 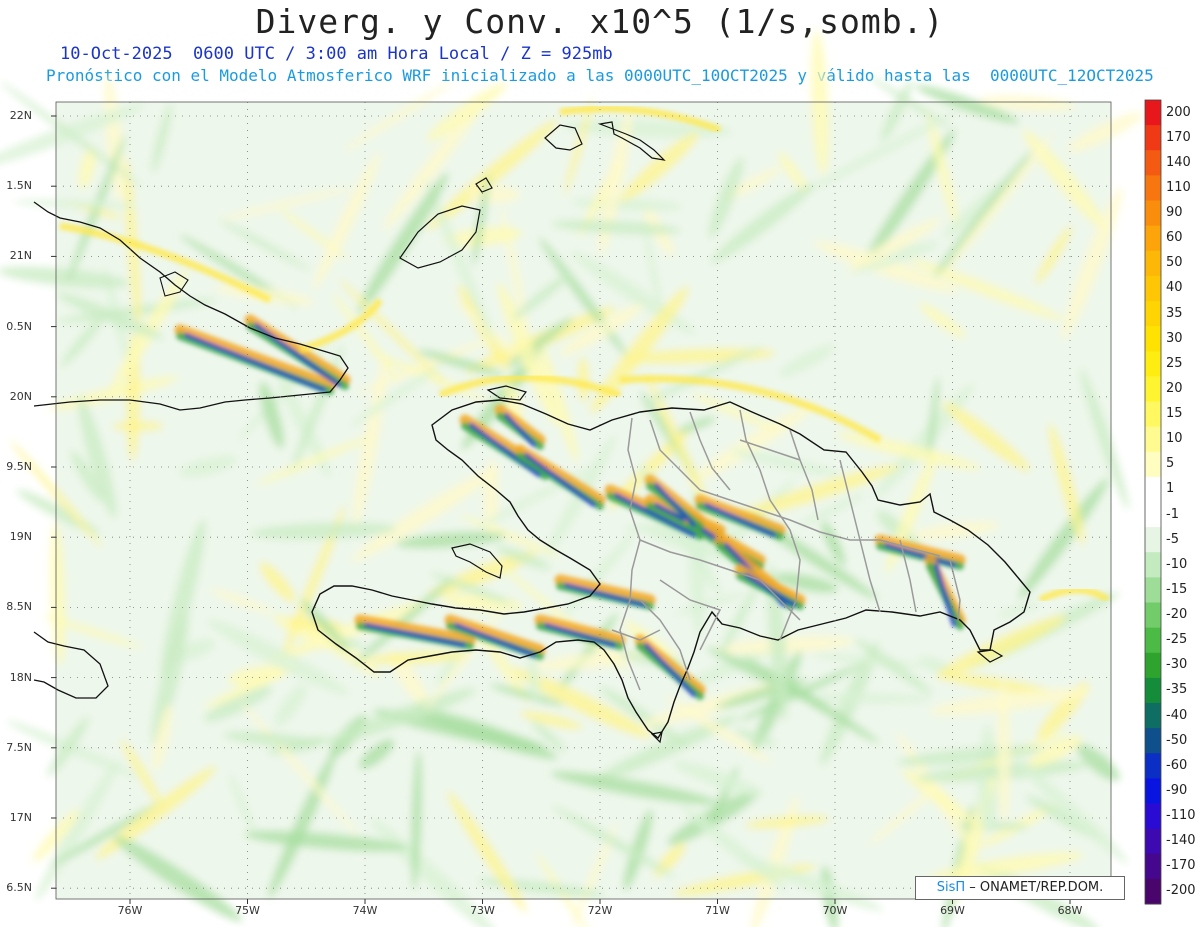 What do you see at coordinates (1177, 589) in the screenshot?
I see `colorbar-label: -15` at bounding box center [1177, 589].